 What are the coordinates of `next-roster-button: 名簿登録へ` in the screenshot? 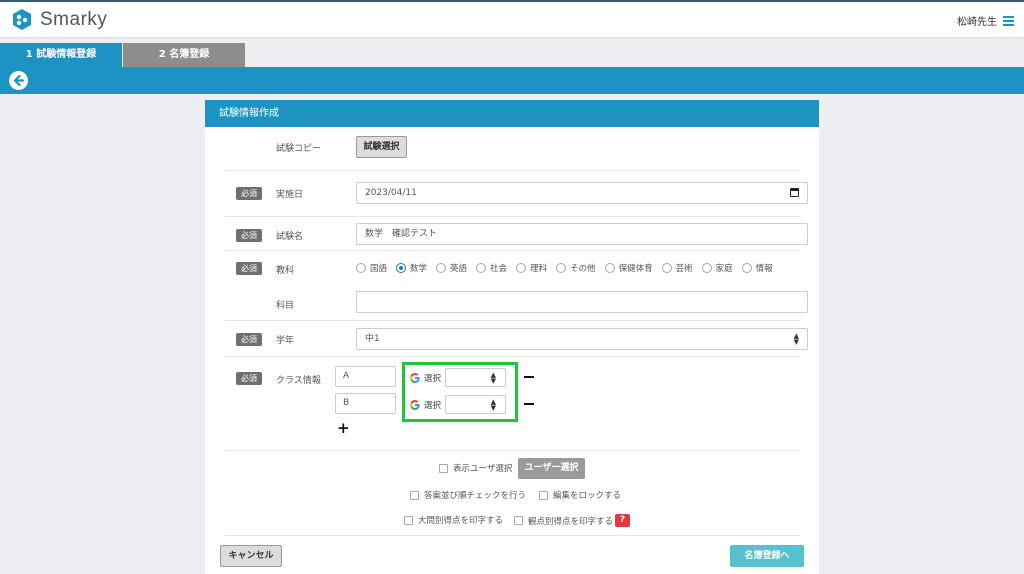 It's located at (767, 556).